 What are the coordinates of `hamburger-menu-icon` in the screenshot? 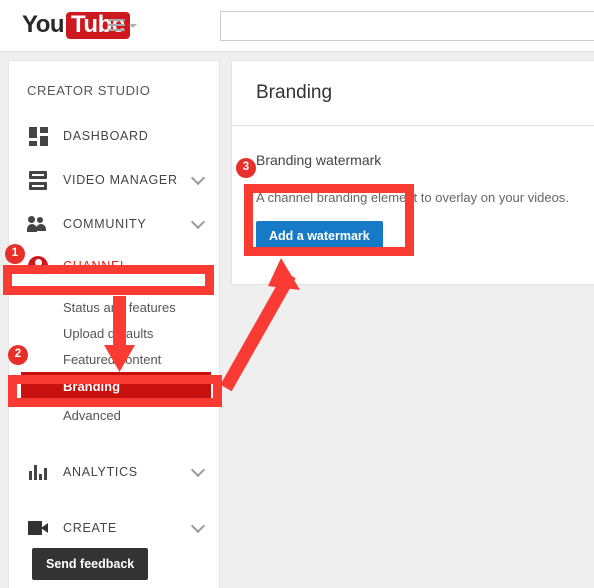 It's located at (116, 25).